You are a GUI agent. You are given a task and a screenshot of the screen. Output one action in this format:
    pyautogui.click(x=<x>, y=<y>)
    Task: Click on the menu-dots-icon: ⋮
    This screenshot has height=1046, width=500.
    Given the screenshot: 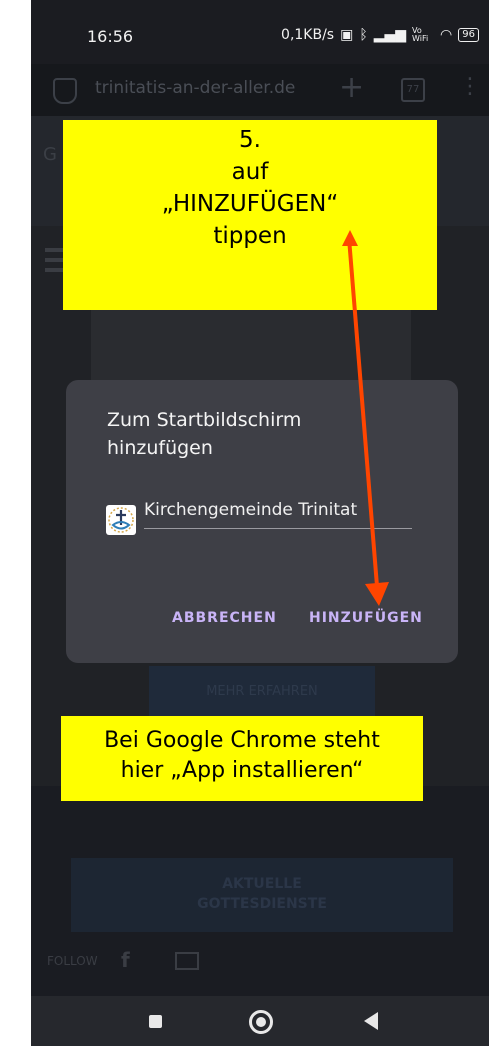 What is the action you would take?
    pyautogui.click(x=470, y=86)
    